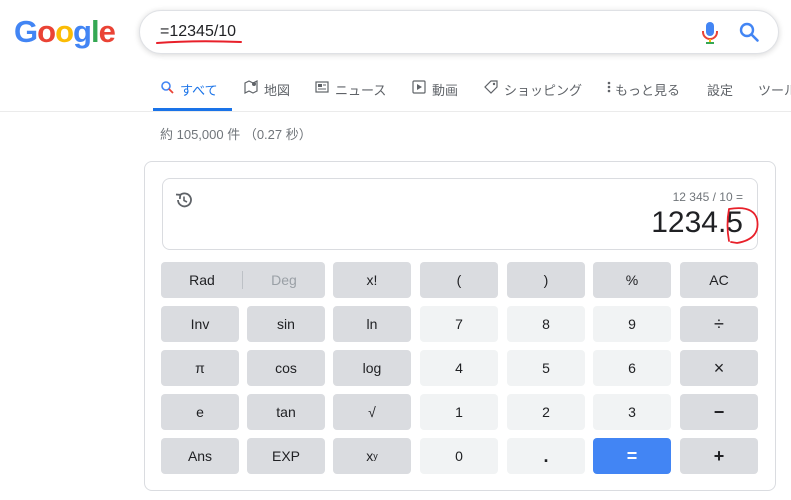 This screenshot has height=500, width=791. What do you see at coordinates (372, 368) in the screenshot?
I see `log-button: log` at bounding box center [372, 368].